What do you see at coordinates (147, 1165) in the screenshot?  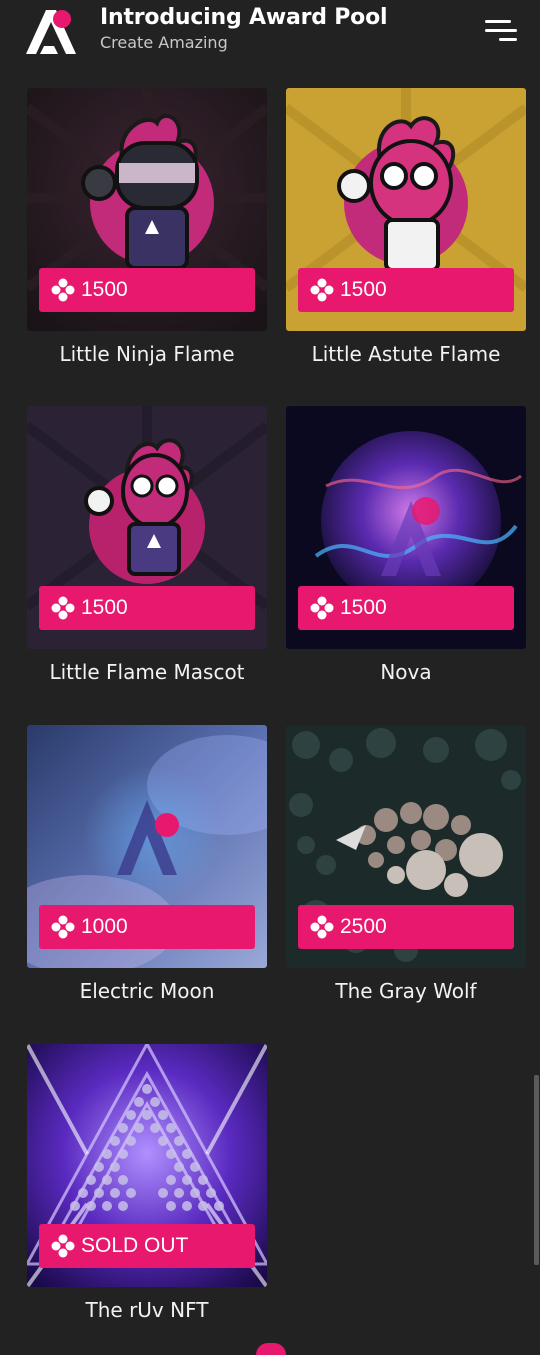 I see `nft-image: SOLD OUT` at bounding box center [147, 1165].